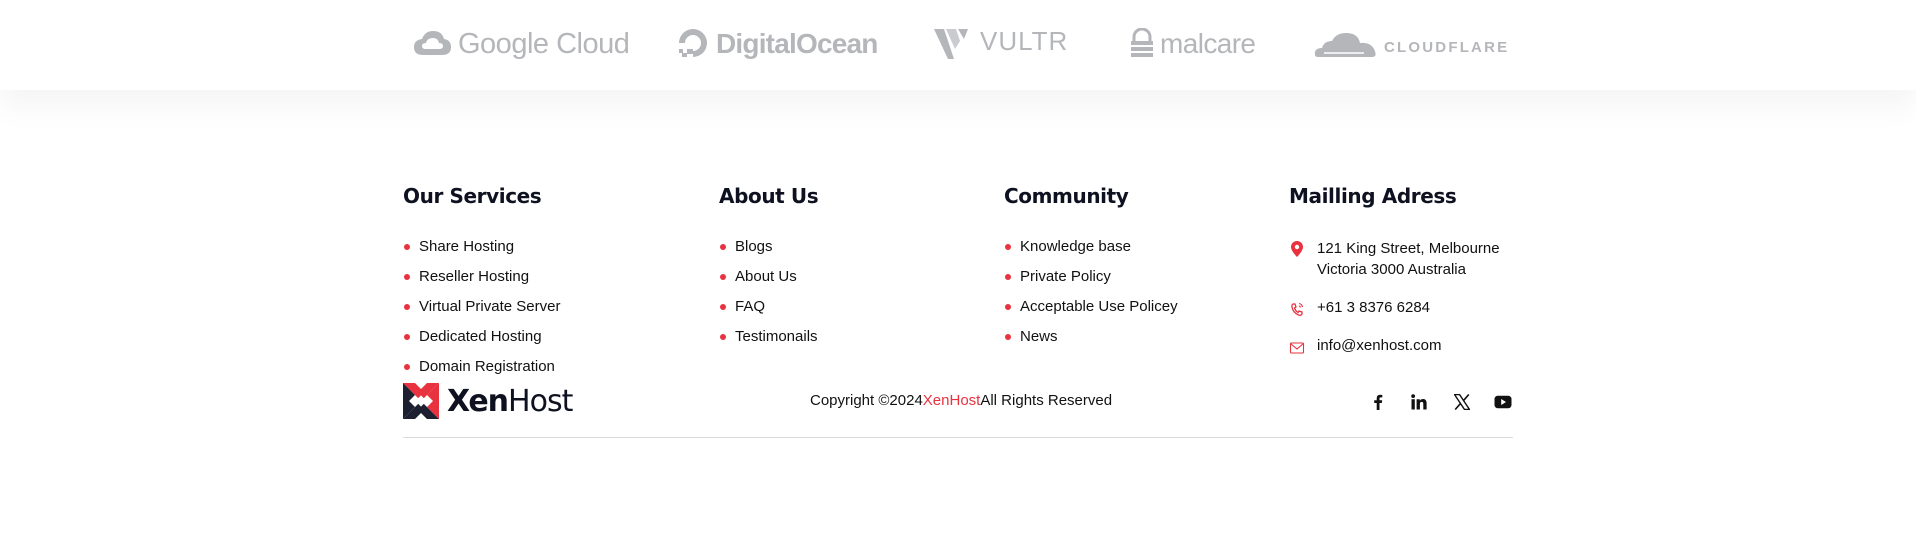 This screenshot has width=1916, height=537. What do you see at coordinates (1297, 249) in the screenshot?
I see `map-pin-icon` at bounding box center [1297, 249].